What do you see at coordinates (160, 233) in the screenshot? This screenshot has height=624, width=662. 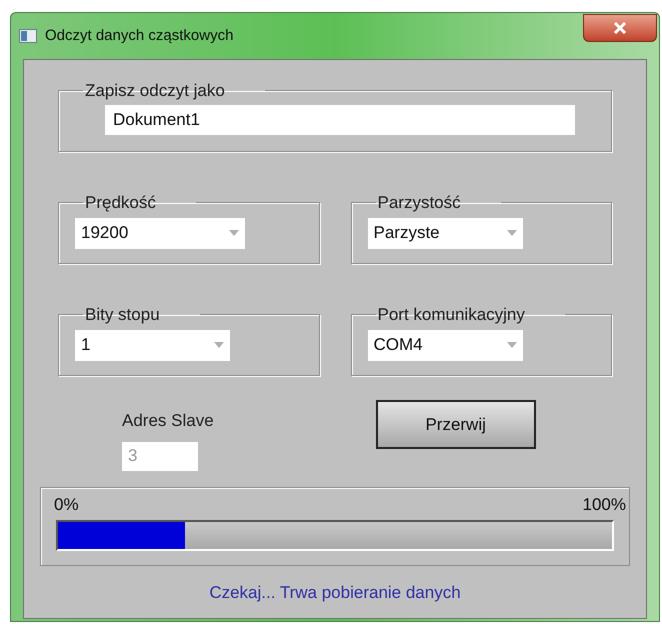 I see `dropdown: 19200` at bounding box center [160, 233].